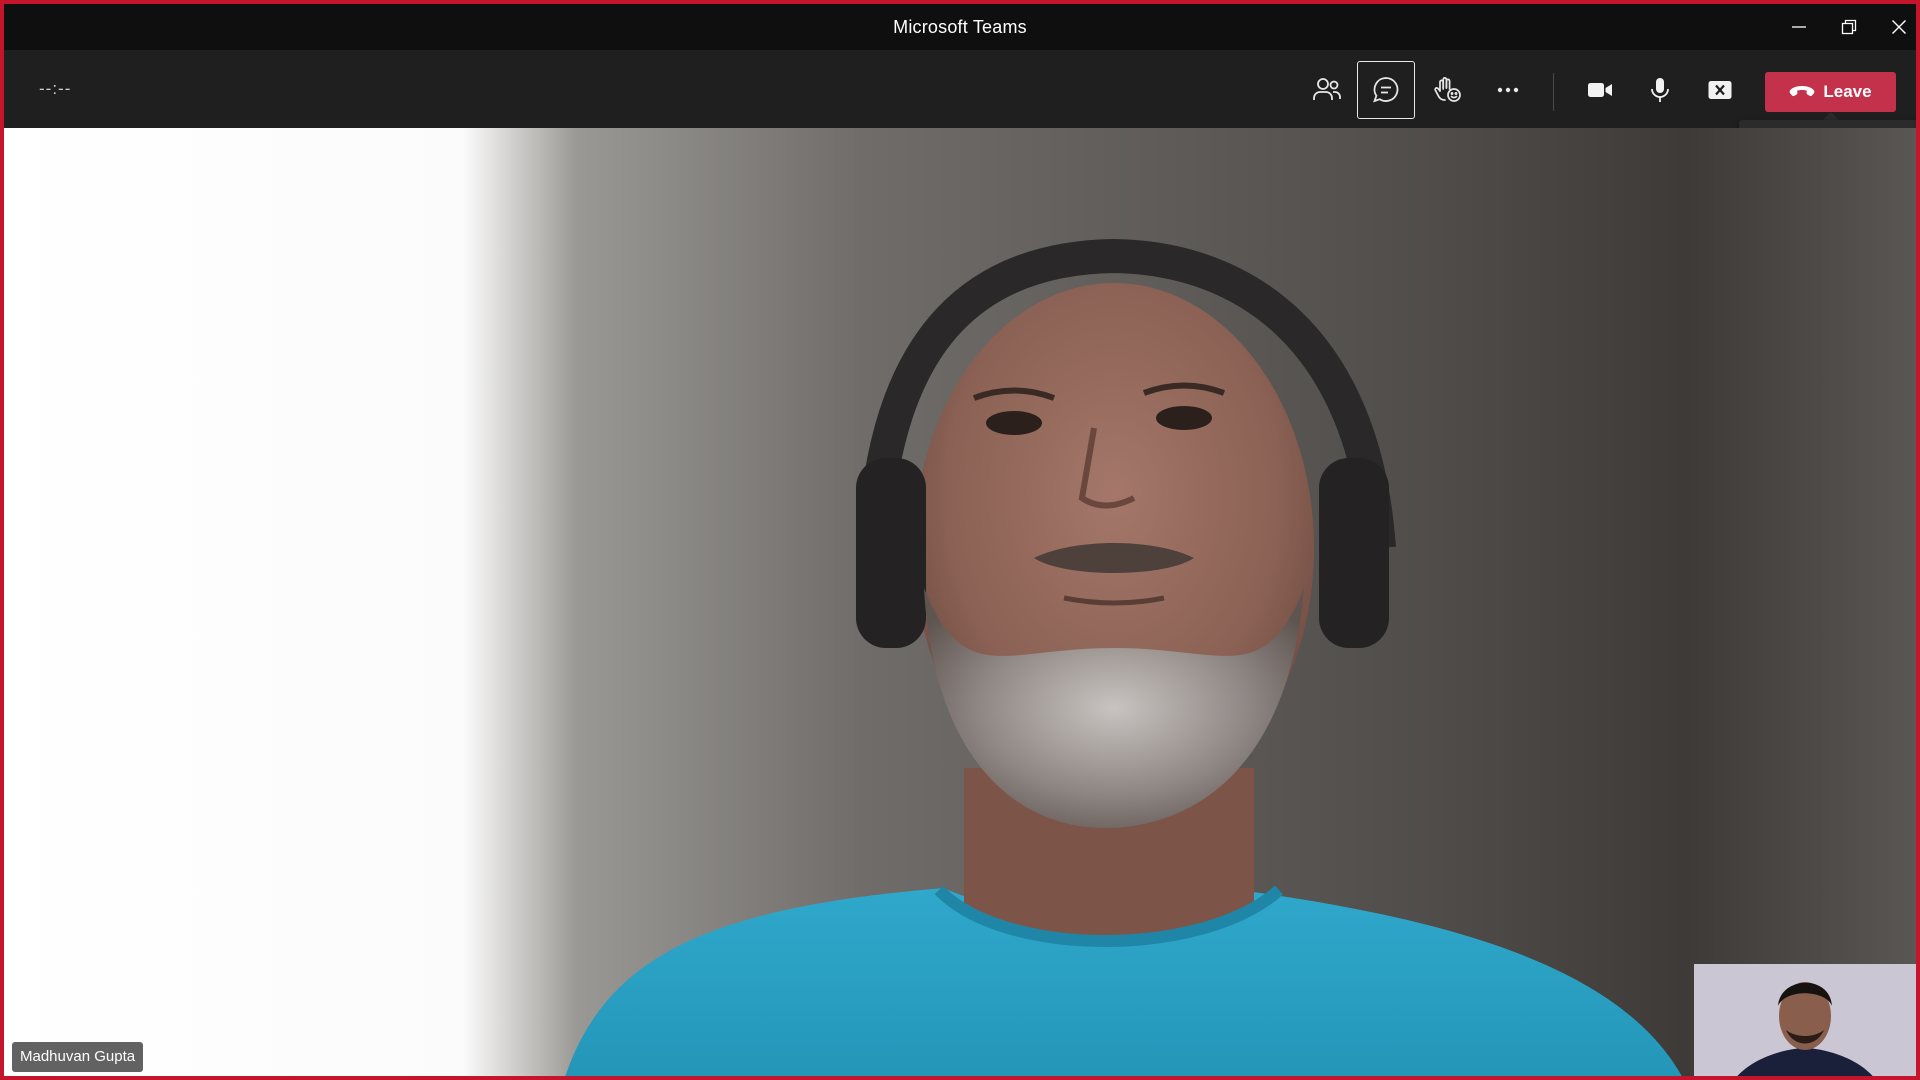 The width and height of the screenshot is (1920, 1080). I want to click on more-actions-button, so click(1508, 90).